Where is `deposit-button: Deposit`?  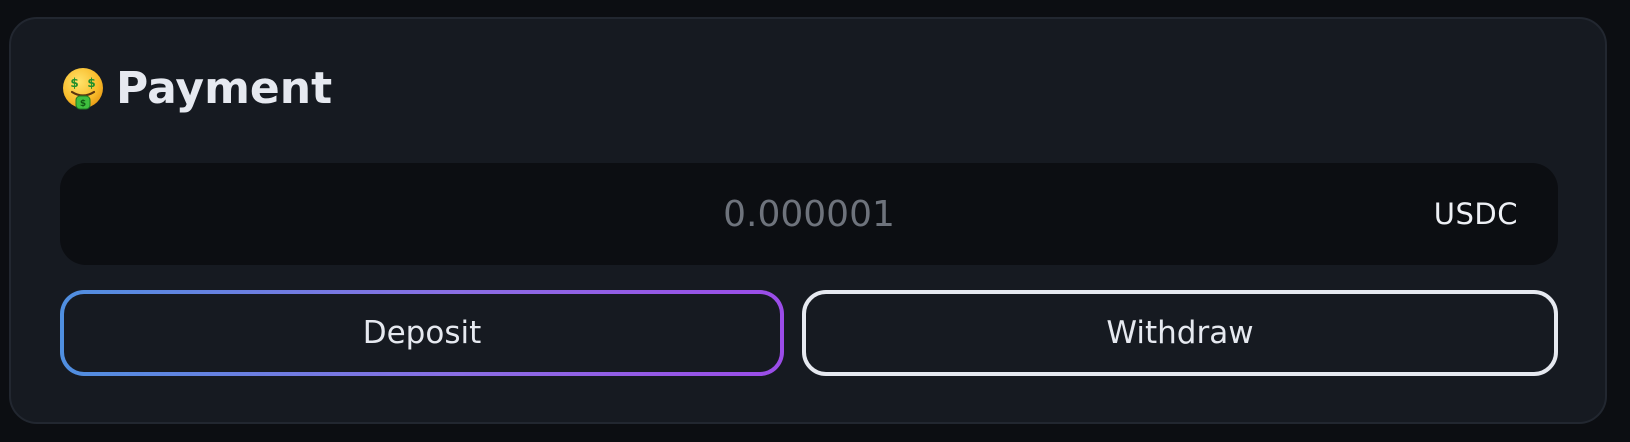
deposit-button: Deposit is located at coordinates (422, 333).